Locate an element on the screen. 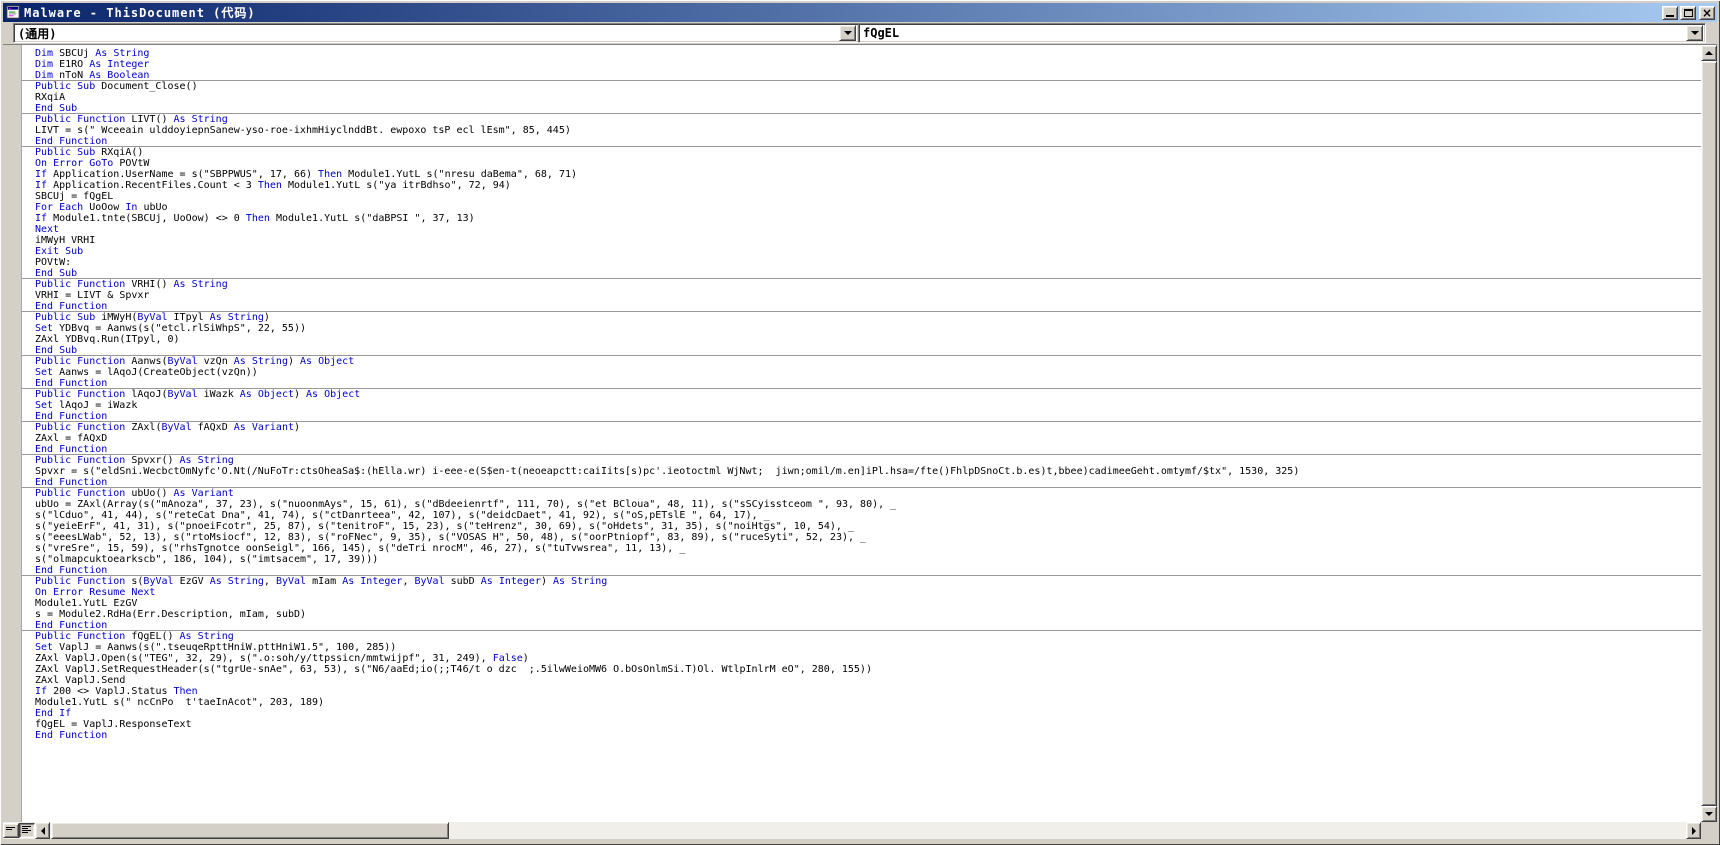 The image size is (1720, 845). triangle-right-icon is located at coordinates (1693, 830).